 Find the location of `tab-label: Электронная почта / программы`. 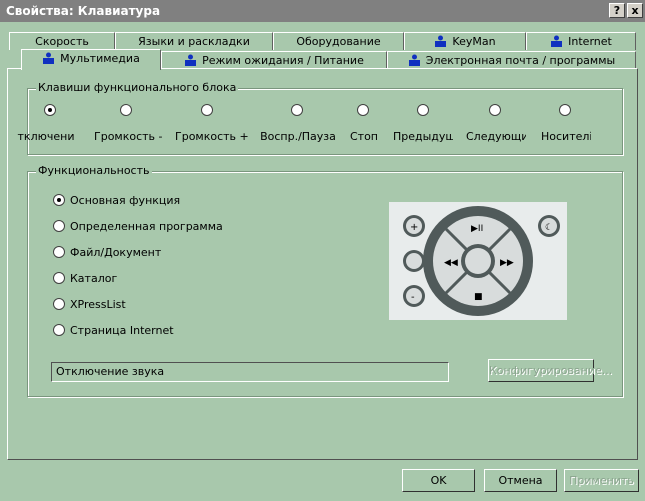

tab-label: Электронная почта / программы is located at coordinates (520, 60).